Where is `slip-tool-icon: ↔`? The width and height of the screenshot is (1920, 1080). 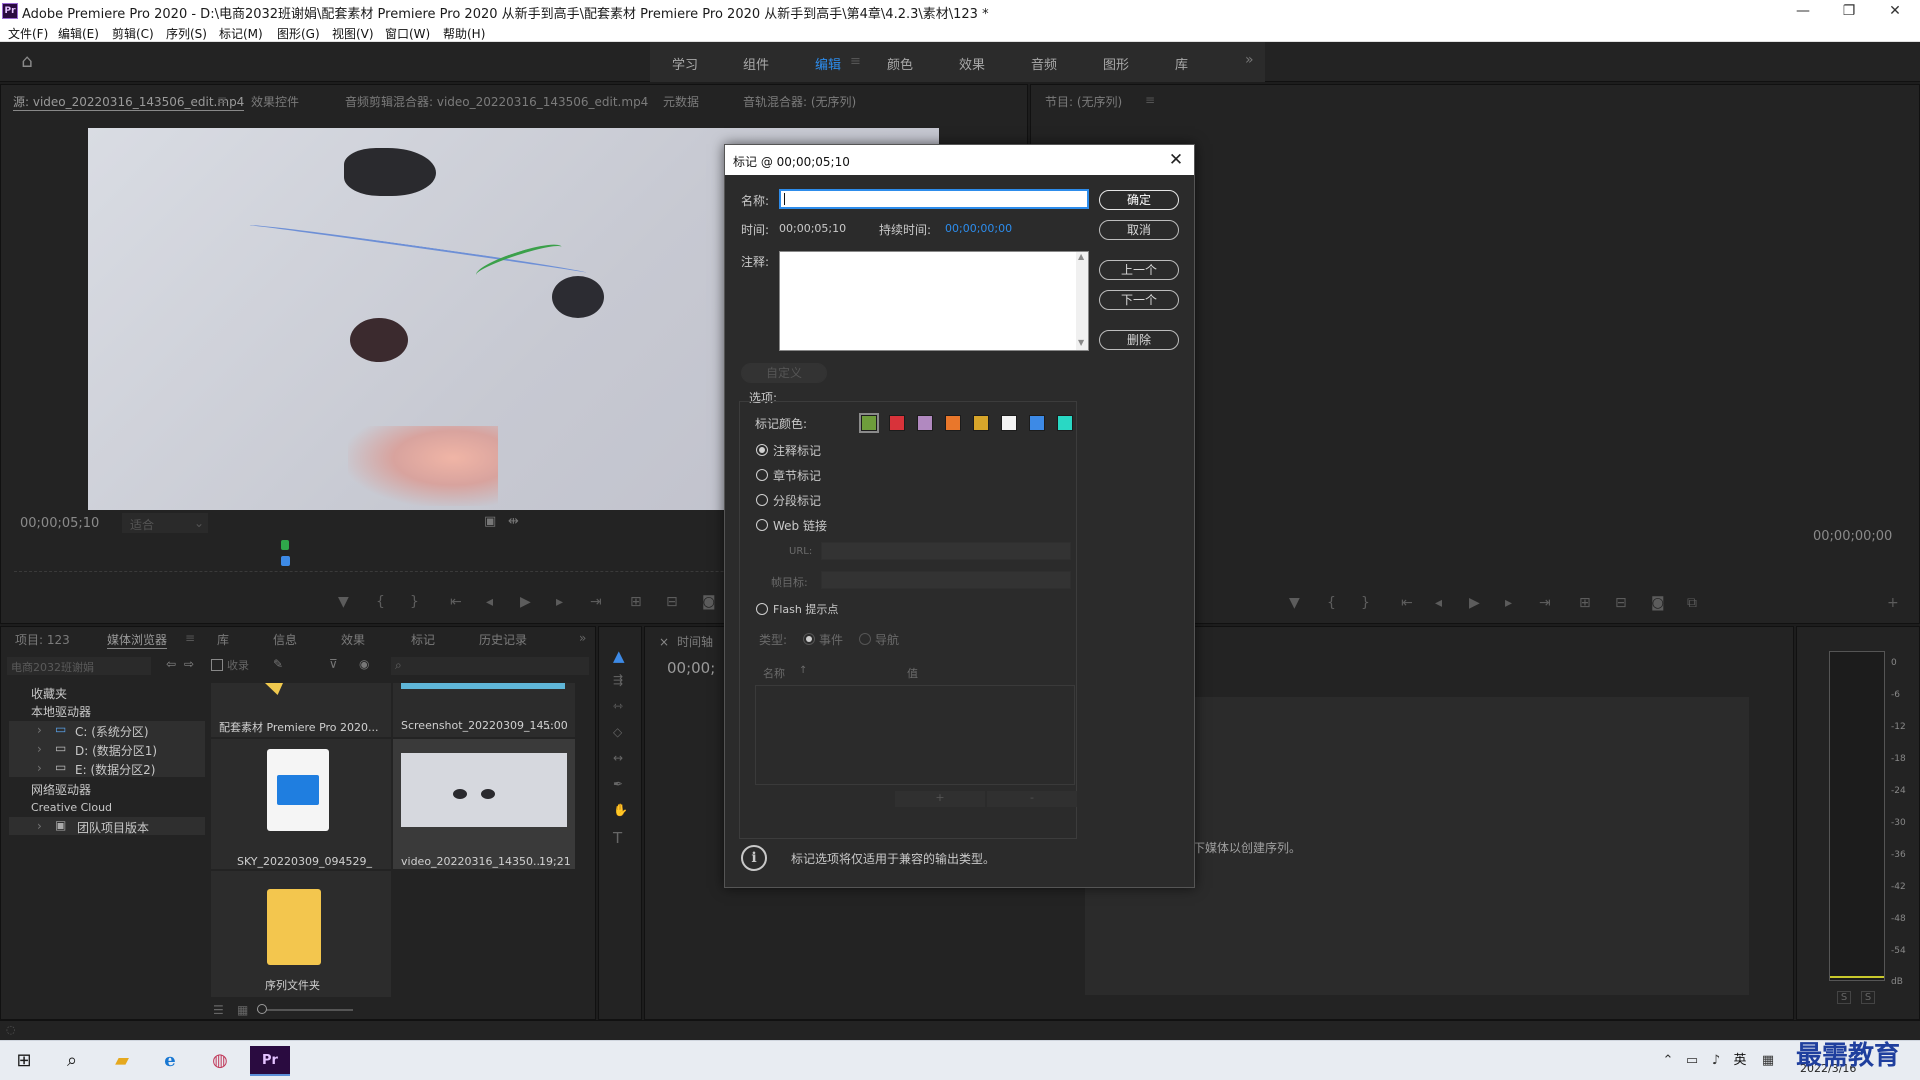
slip-tool-icon: ↔ is located at coordinates (618, 758).